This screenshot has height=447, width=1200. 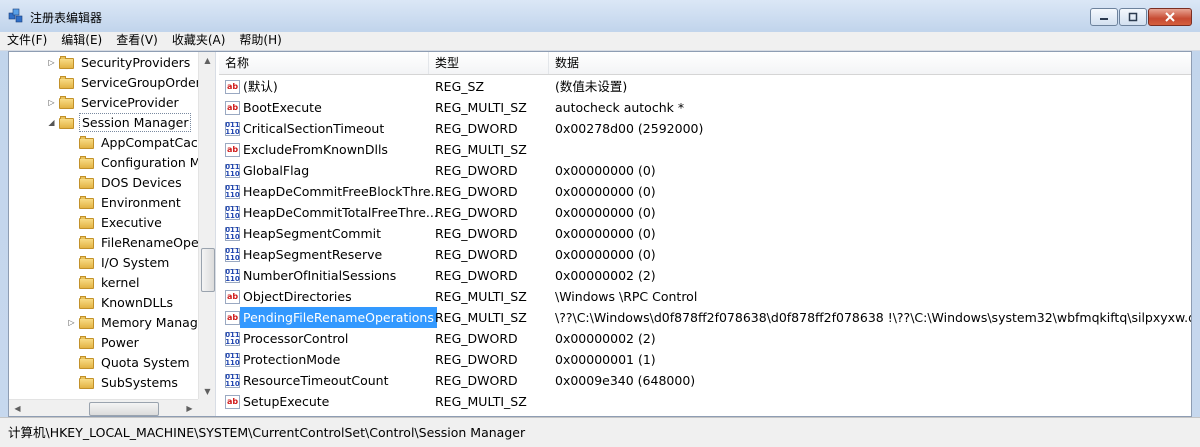 What do you see at coordinates (131, 222) in the screenshot?
I see `tree-node-label: Executive` at bounding box center [131, 222].